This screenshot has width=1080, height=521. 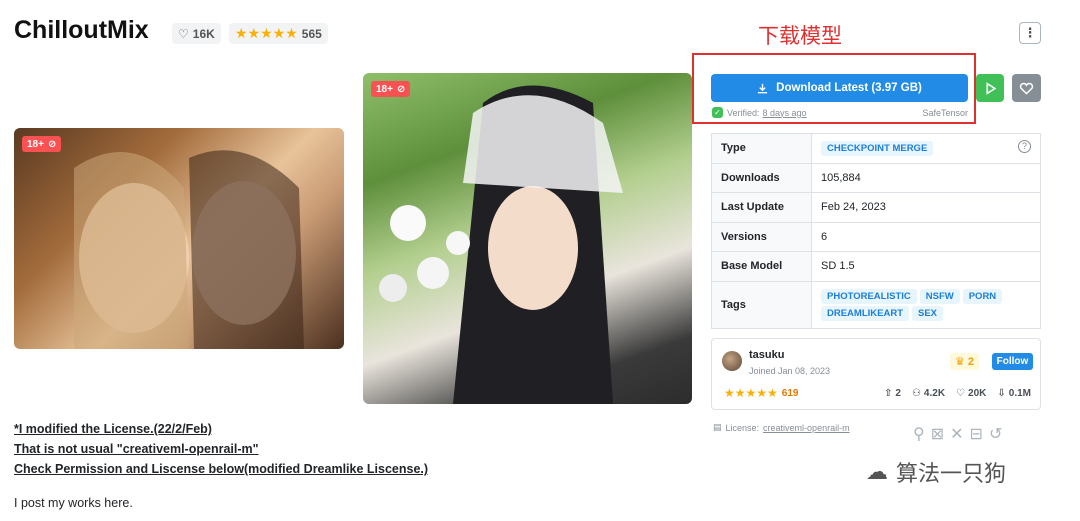 What do you see at coordinates (761, 207) in the screenshot?
I see `detail-key: Last Update` at bounding box center [761, 207].